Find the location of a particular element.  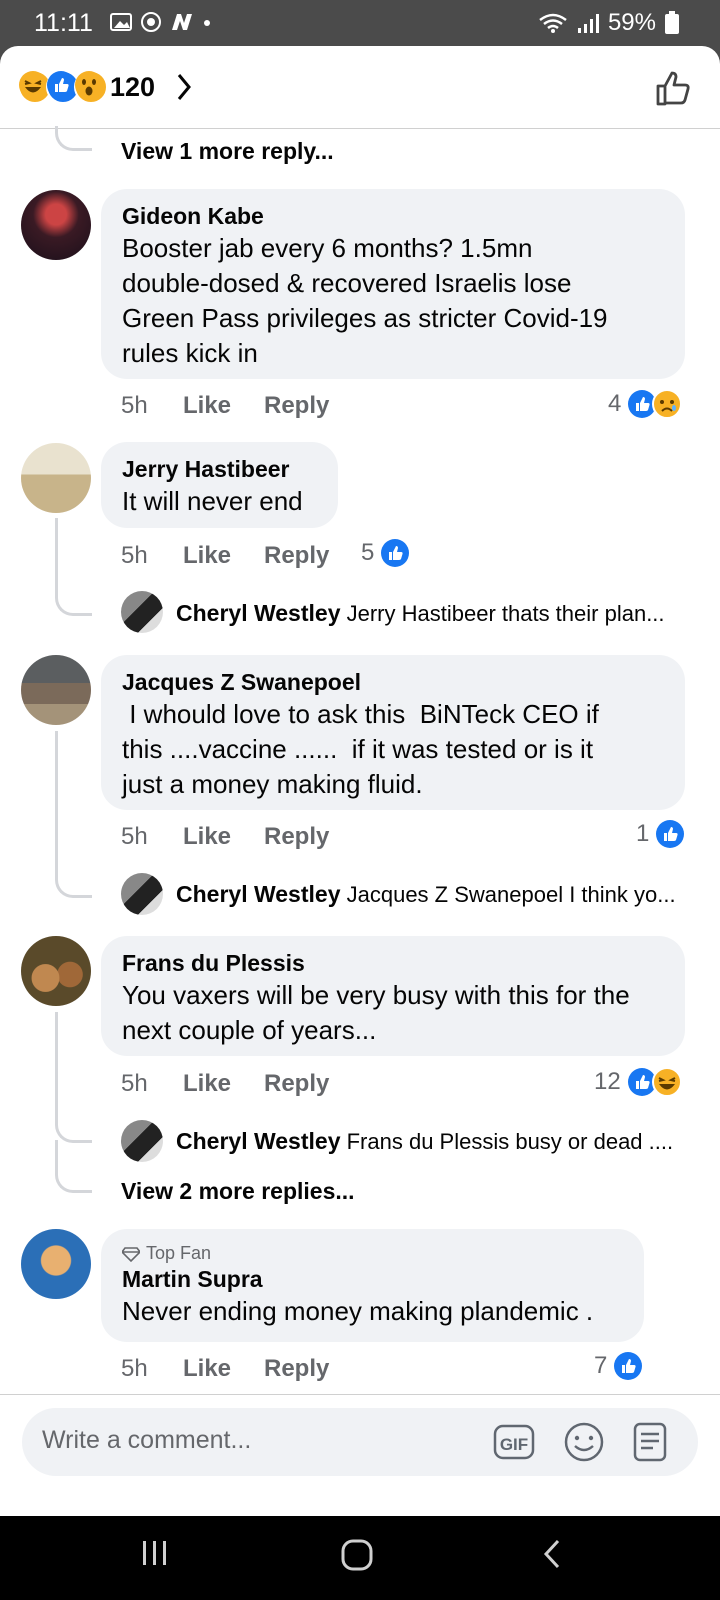

wow-icon is located at coordinates (91, 87).